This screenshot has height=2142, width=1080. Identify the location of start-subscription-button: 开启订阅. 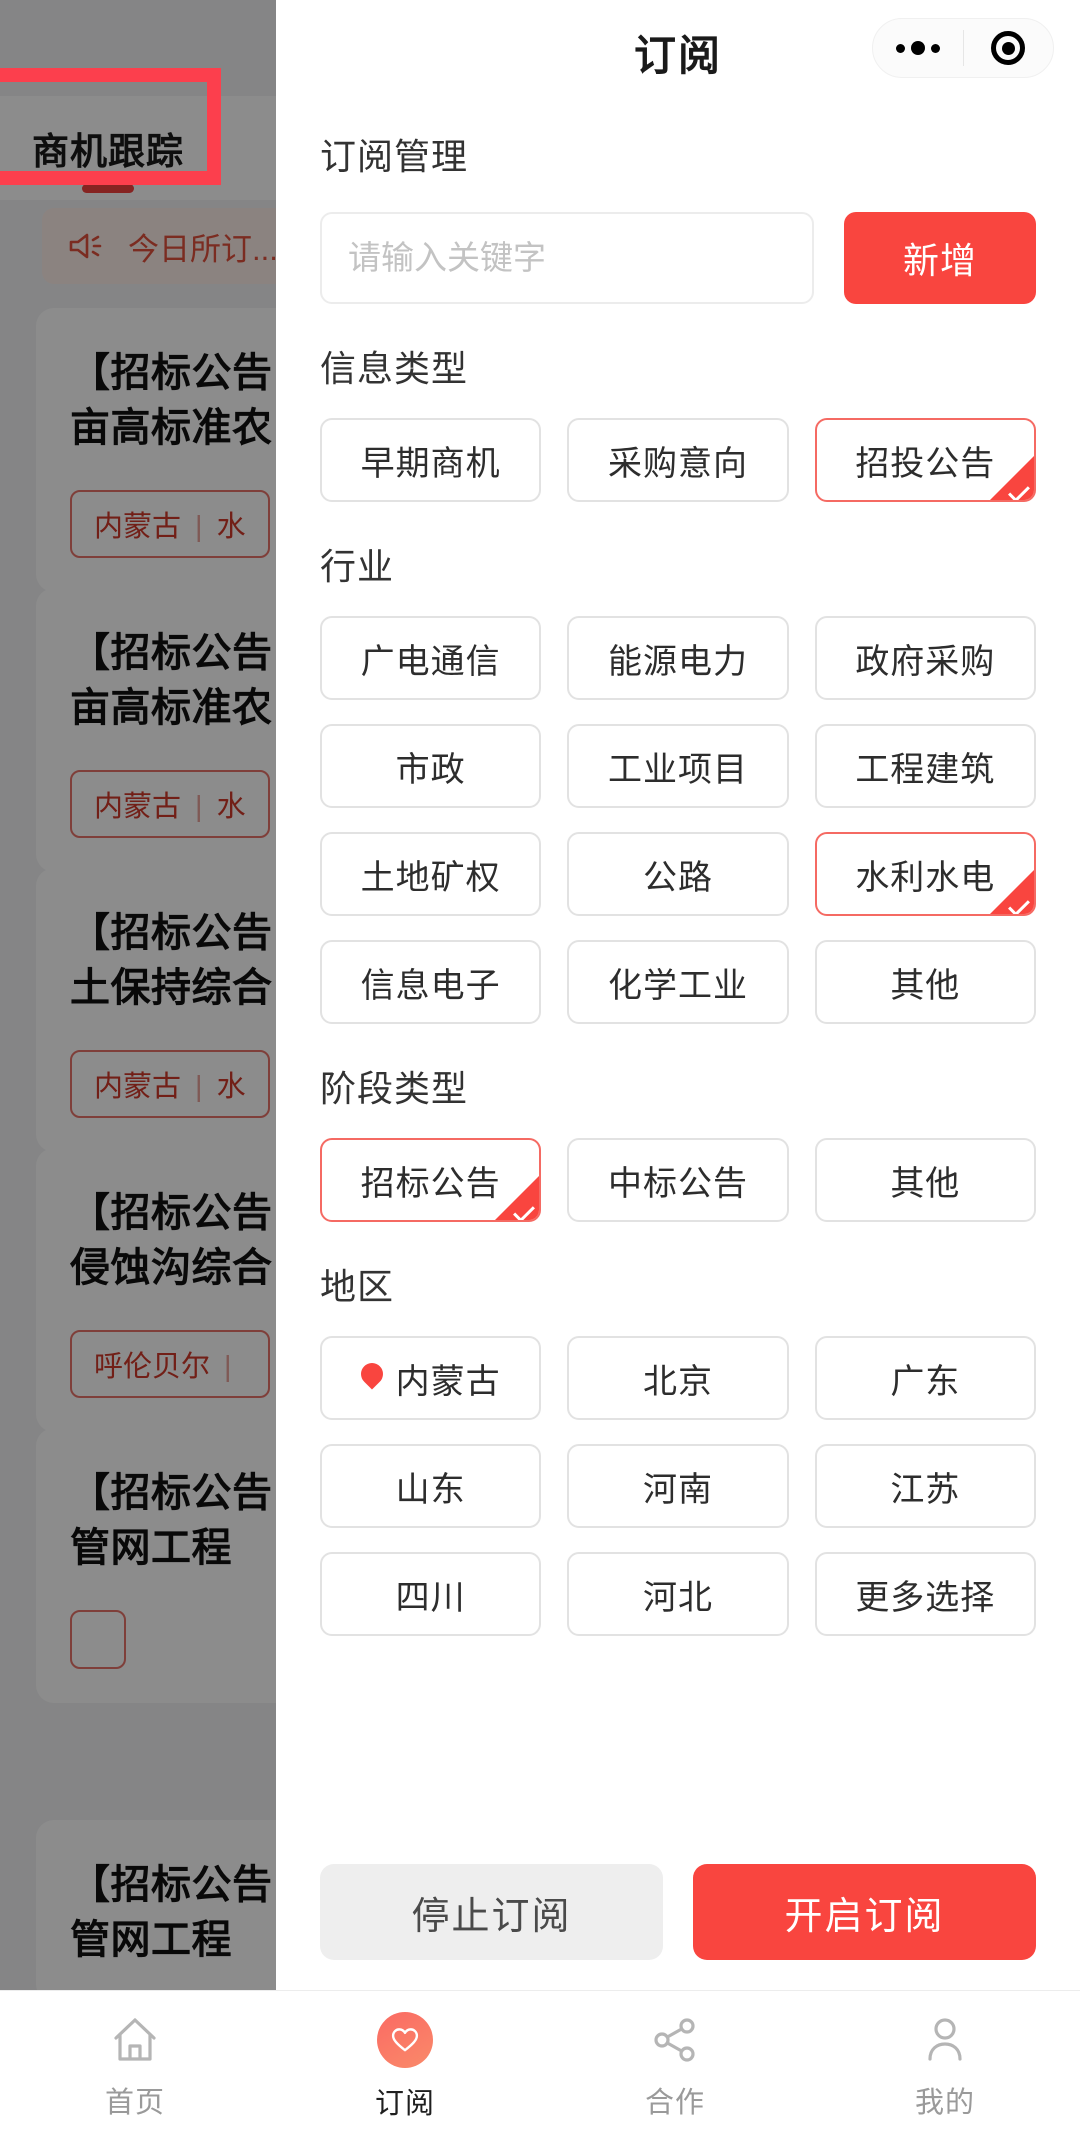
(864, 1912).